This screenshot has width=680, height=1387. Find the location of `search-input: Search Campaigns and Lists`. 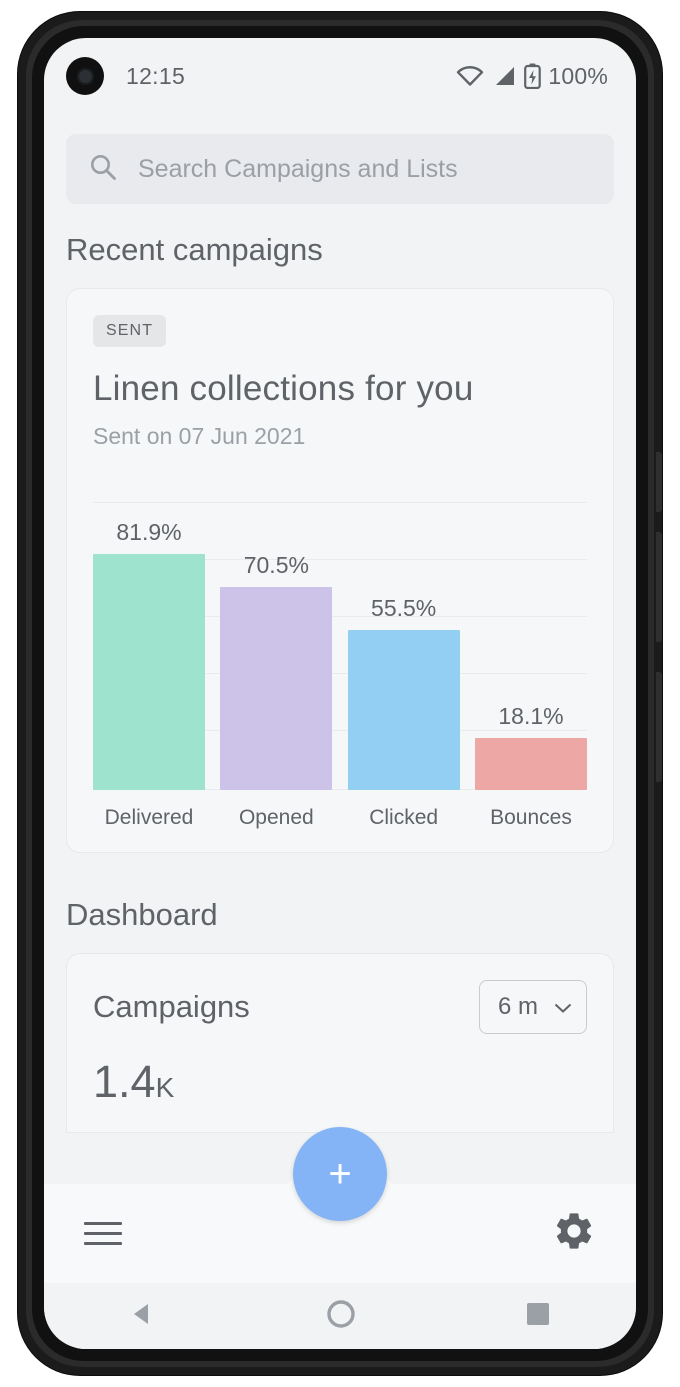

search-input: Search Campaigns and Lists is located at coordinates (340, 169).